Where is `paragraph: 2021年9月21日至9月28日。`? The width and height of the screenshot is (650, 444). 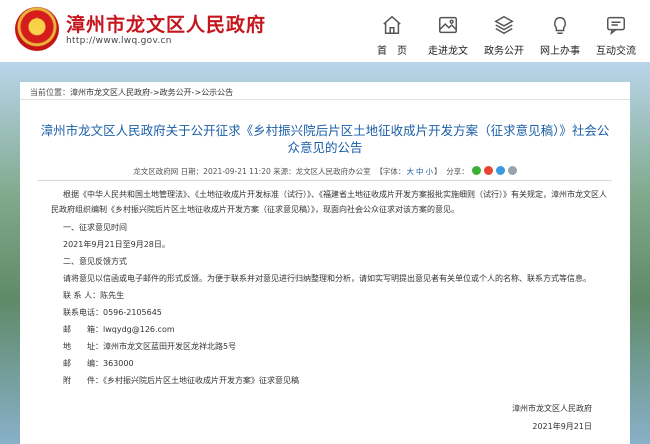
paragraph: 2021年9月21日至9月28日。 is located at coordinates (116, 244).